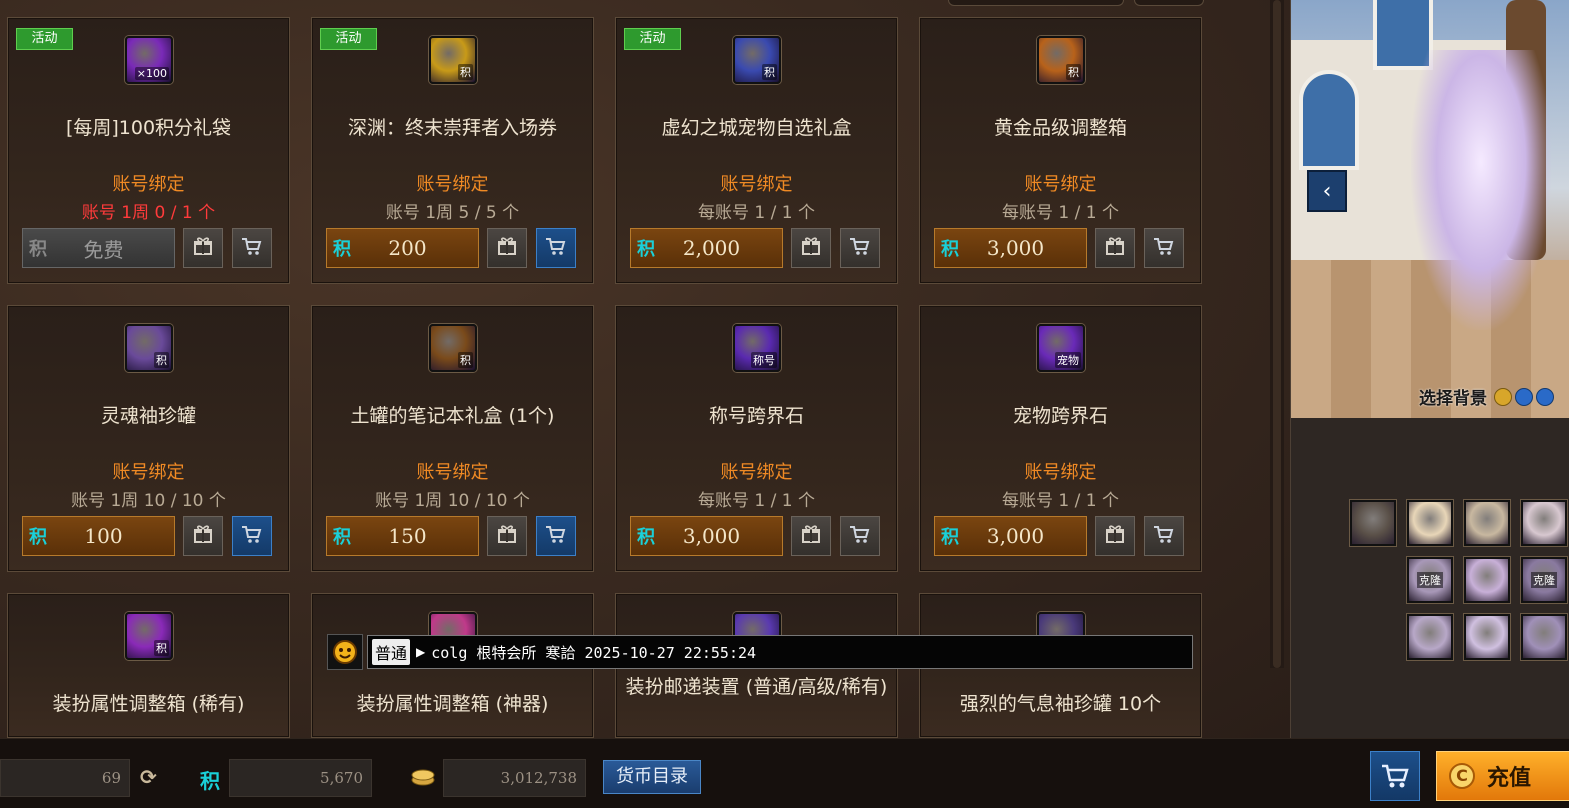 The width and height of the screenshot is (1569, 808). Describe the element at coordinates (652, 777) in the screenshot. I see `currency-catalog-button: 货币目录` at that location.